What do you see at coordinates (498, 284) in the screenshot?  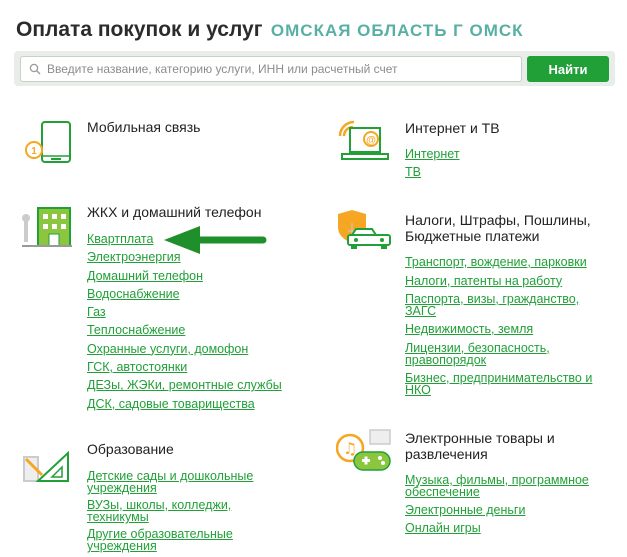 I see `link-taxes-patents: Налоги, патенты на работу` at bounding box center [498, 284].